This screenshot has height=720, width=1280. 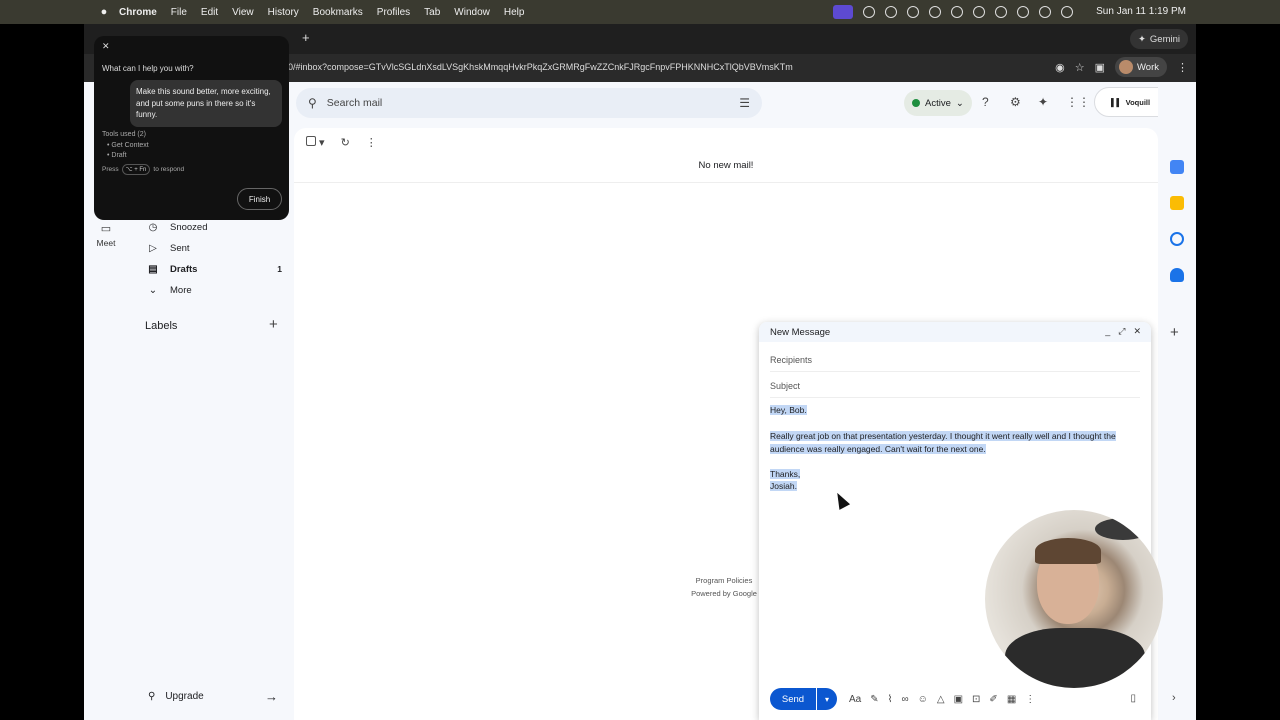 I want to click on expand-icon: ⤢, so click(x=1121, y=331).